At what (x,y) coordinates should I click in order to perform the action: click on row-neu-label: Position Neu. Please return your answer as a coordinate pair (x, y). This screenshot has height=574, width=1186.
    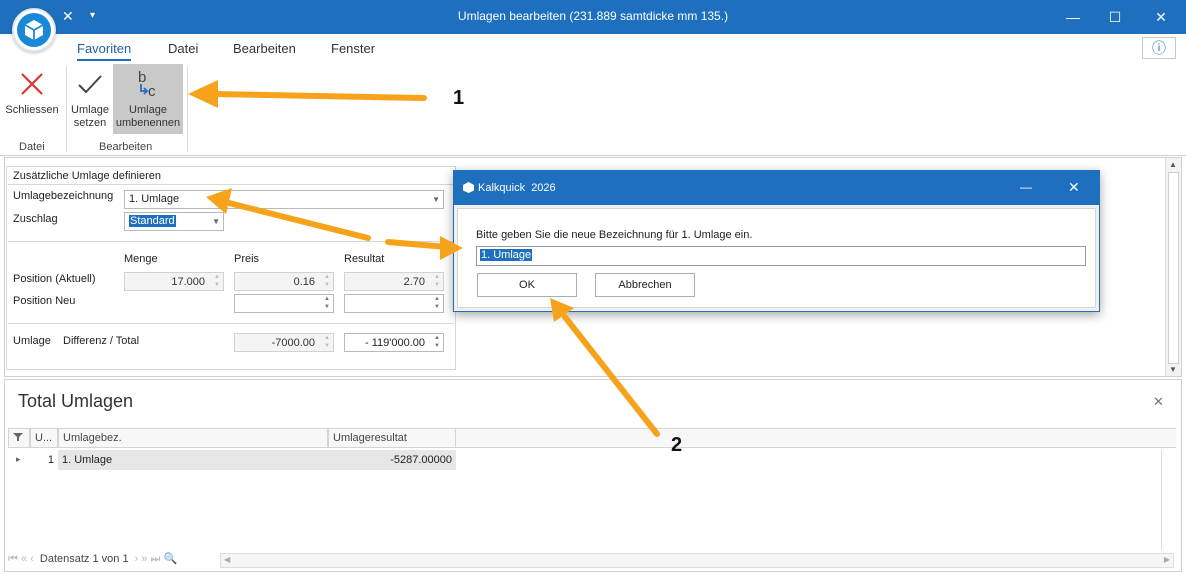
    Looking at the image, I should click on (44, 301).